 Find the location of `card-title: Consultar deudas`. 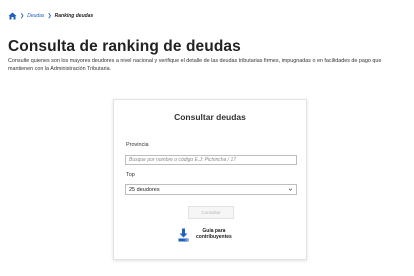

card-title: Consultar deudas is located at coordinates (210, 117).